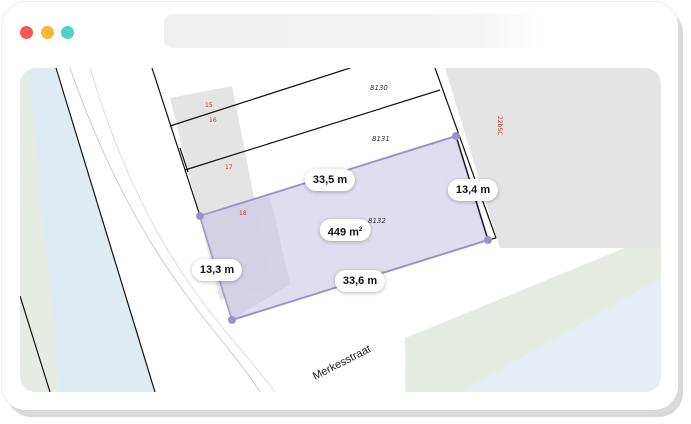 The width and height of the screenshot is (691, 424). I want to click on area-unit-superscript: 2, so click(360, 230).